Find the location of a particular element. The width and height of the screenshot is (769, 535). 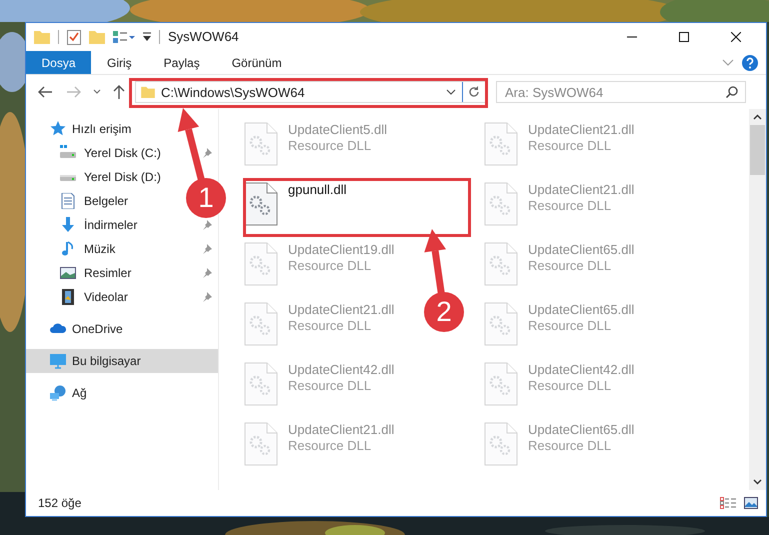

large-icons-view-icon is located at coordinates (751, 503).